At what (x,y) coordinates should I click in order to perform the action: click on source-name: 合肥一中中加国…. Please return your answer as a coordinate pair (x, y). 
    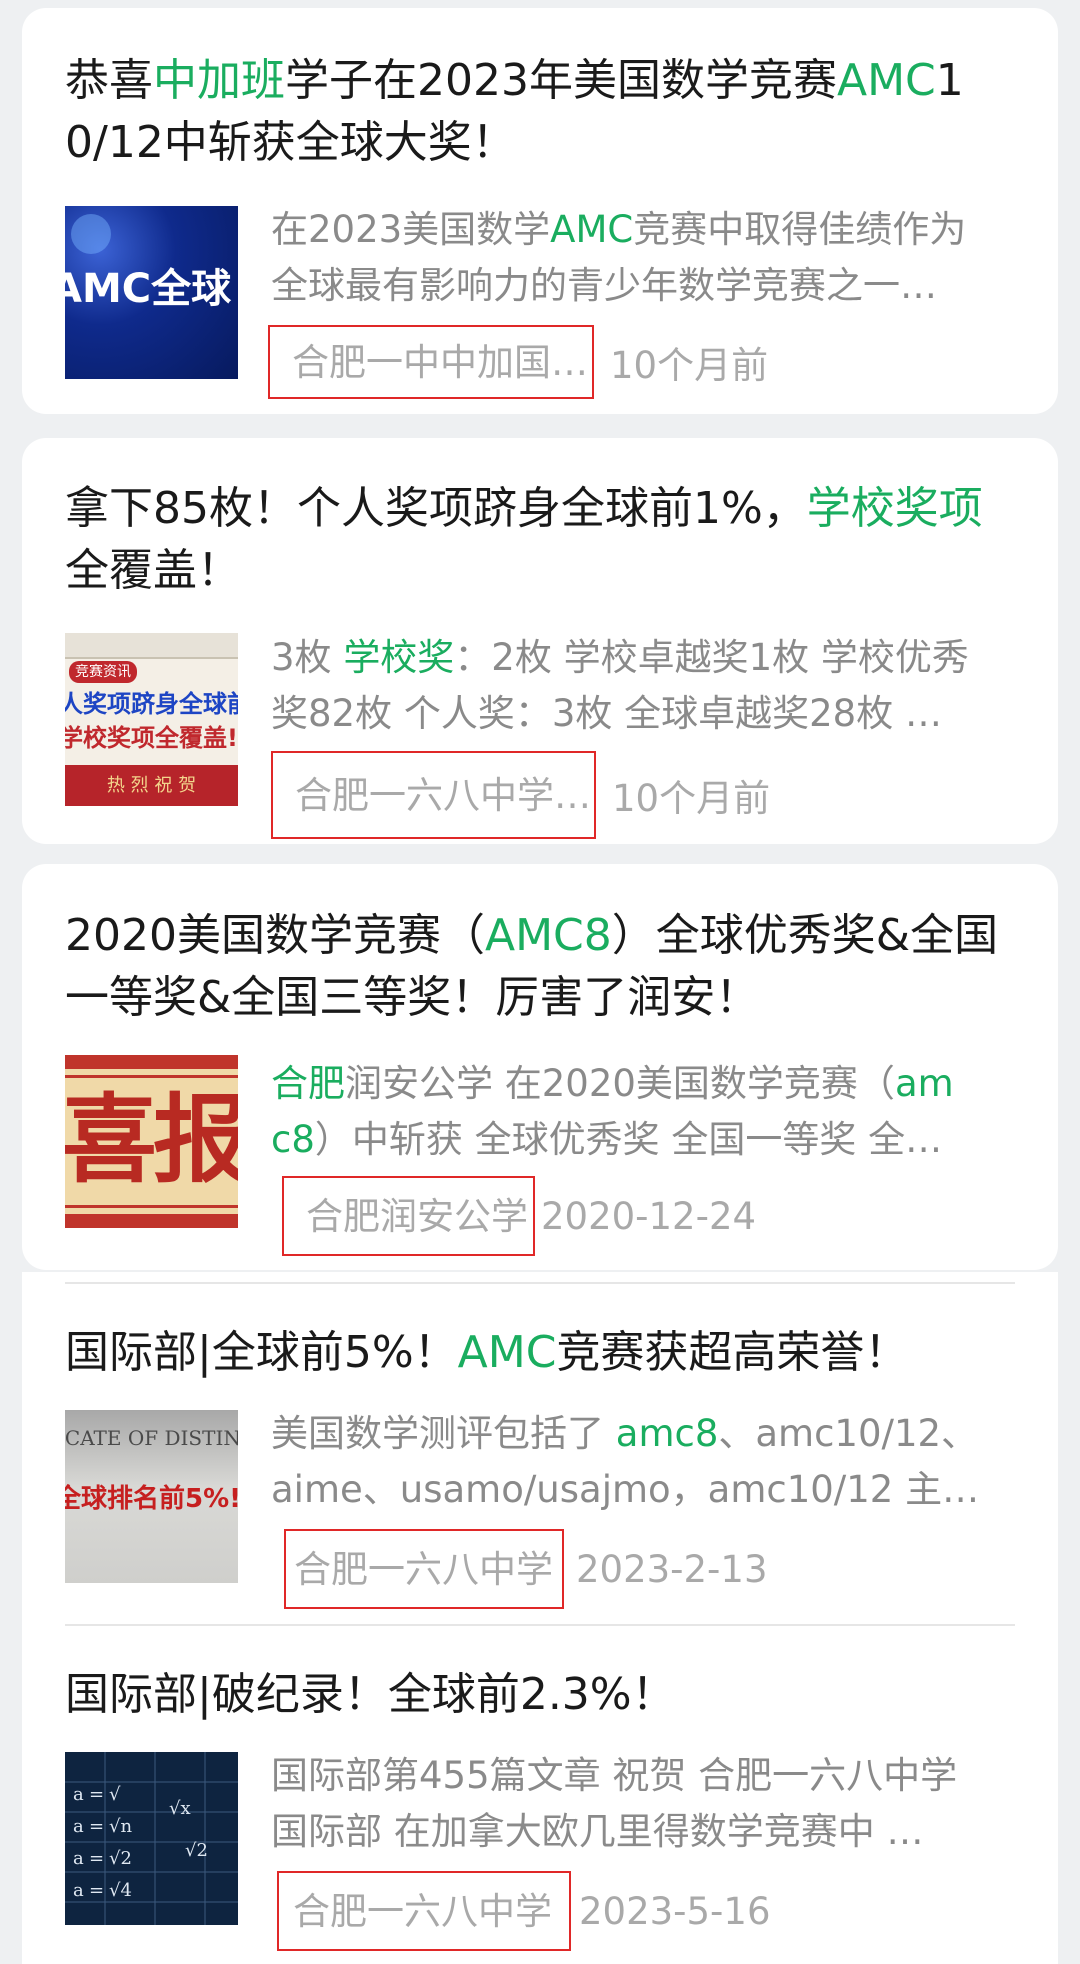
    Looking at the image, I should click on (431, 362).